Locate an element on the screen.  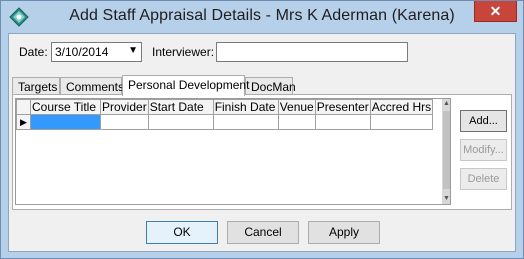
column-venue: Venue is located at coordinates (296, 107).